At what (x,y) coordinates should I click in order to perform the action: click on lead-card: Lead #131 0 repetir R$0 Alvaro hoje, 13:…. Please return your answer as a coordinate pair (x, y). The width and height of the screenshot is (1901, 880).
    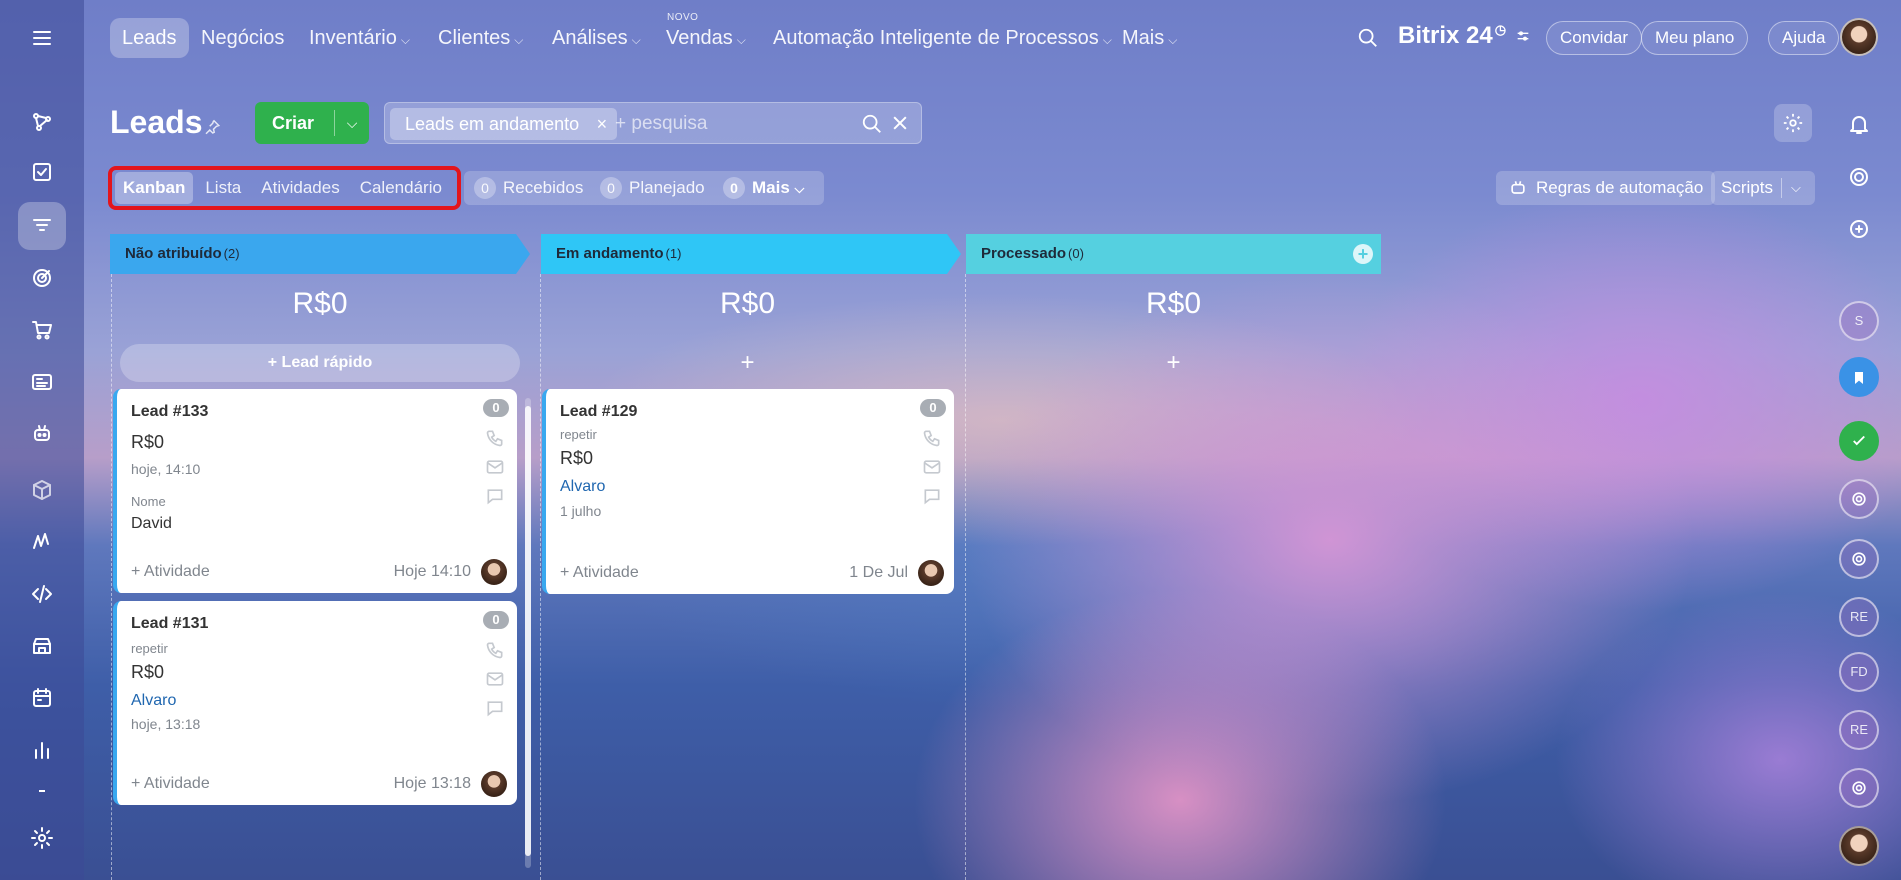
    Looking at the image, I should click on (315, 703).